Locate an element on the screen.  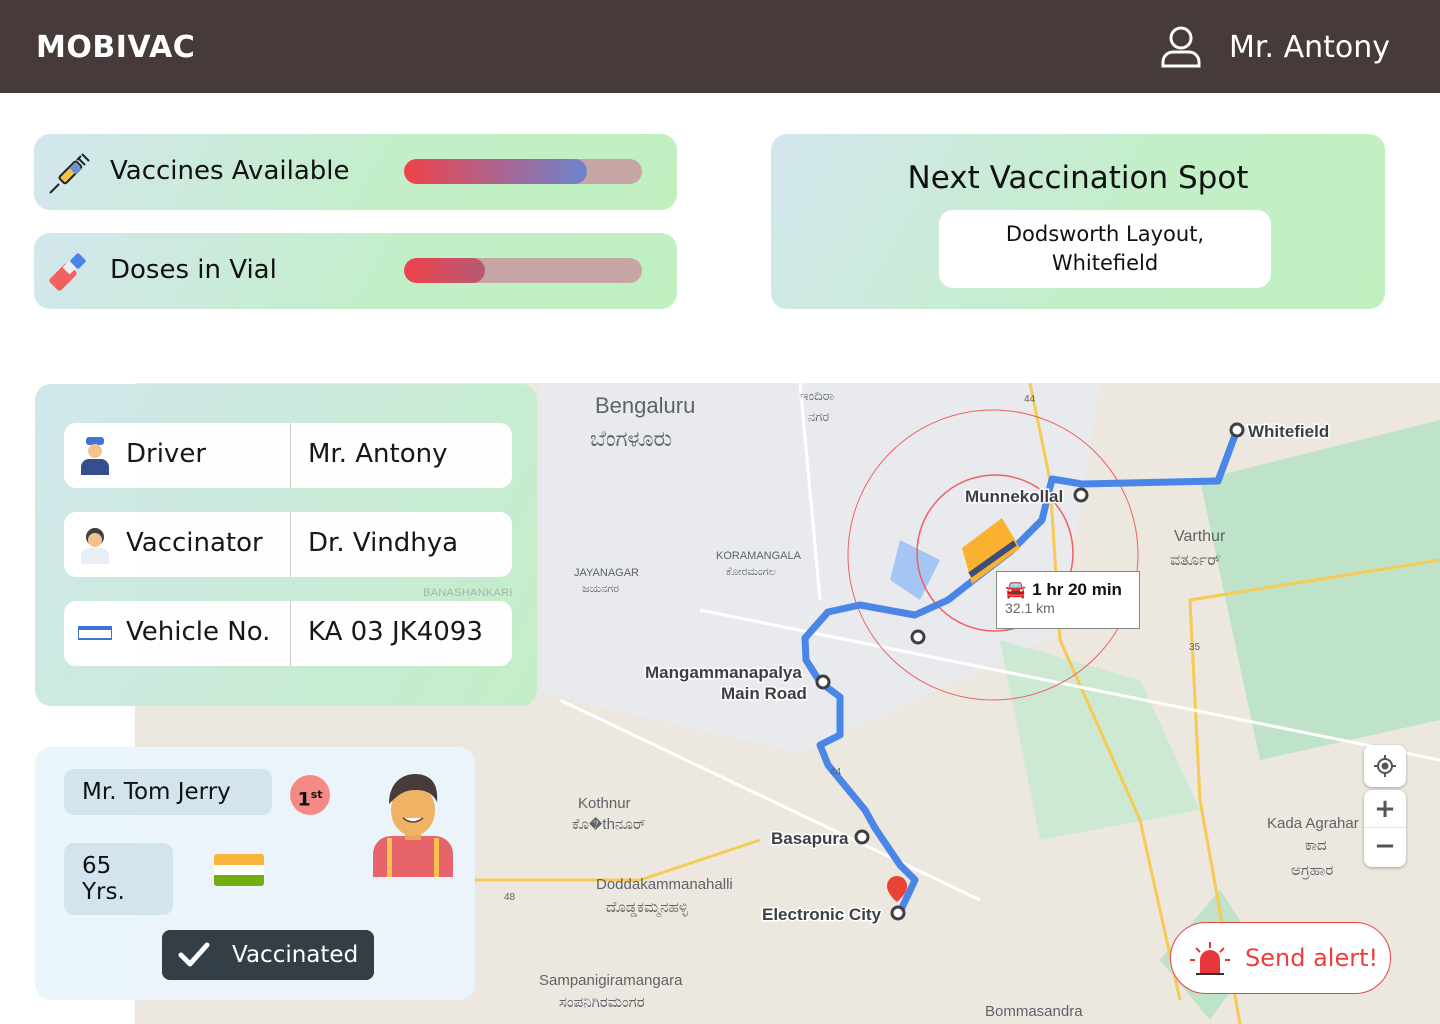
locate-icon is located at coordinates (1385, 766).